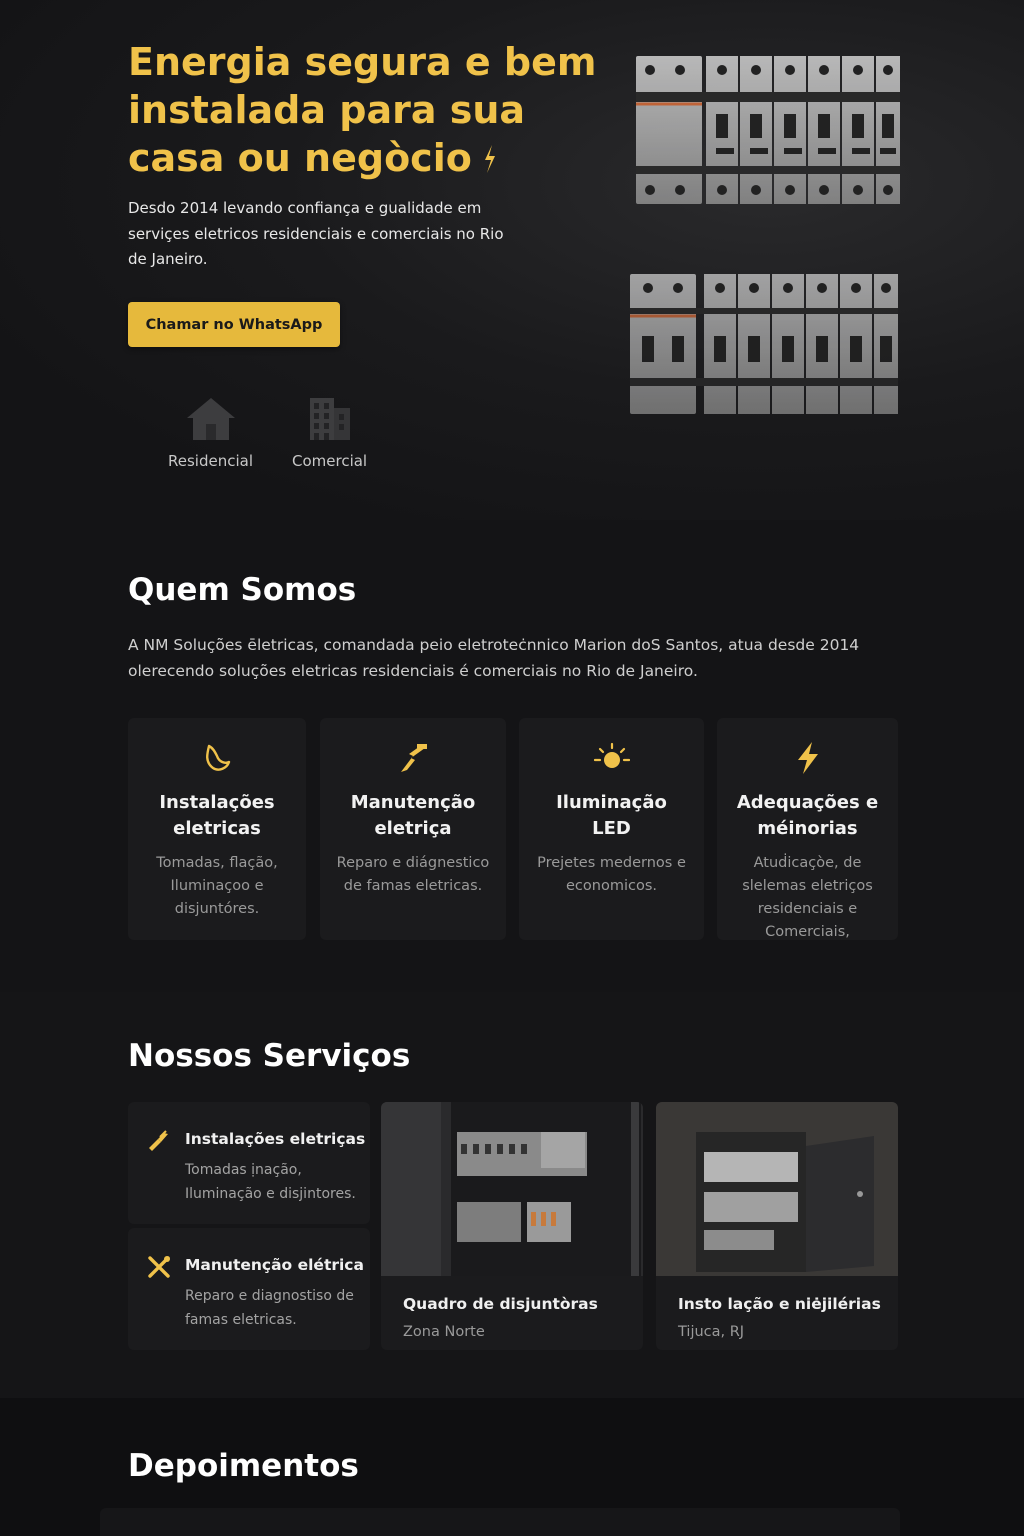 This screenshot has width=1024, height=1536. What do you see at coordinates (275, 1139) in the screenshot?
I see `service-title: Instalações eletriças` at bounding box center [275, 1139].